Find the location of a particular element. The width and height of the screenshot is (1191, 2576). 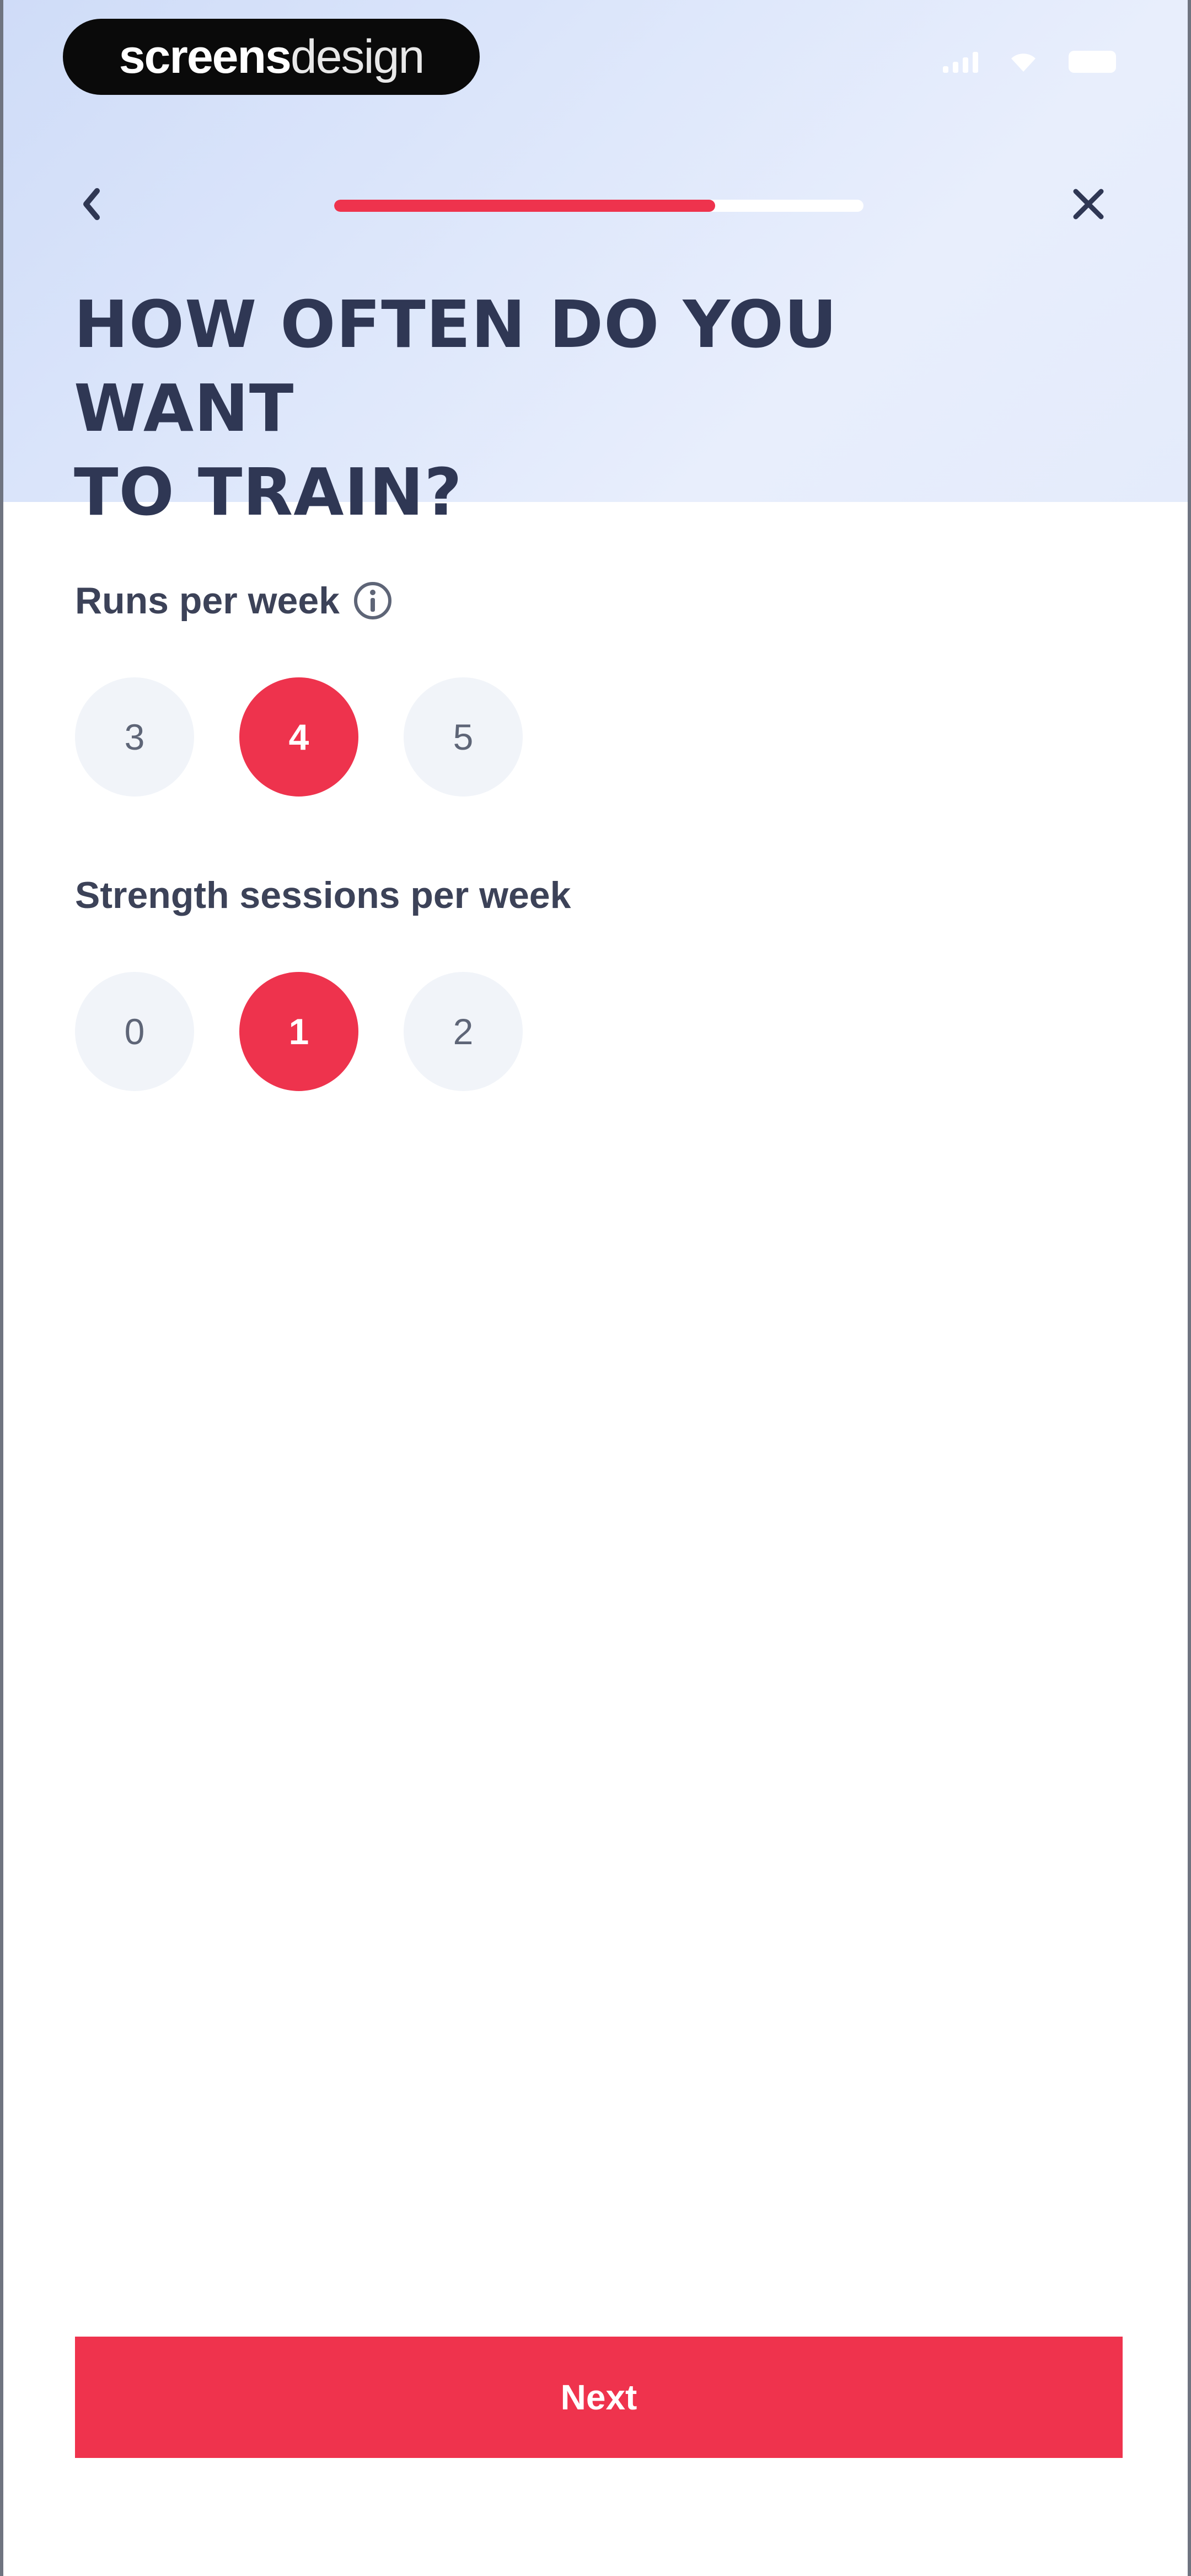

wifi-icon is located at coordinates (1024, 63).